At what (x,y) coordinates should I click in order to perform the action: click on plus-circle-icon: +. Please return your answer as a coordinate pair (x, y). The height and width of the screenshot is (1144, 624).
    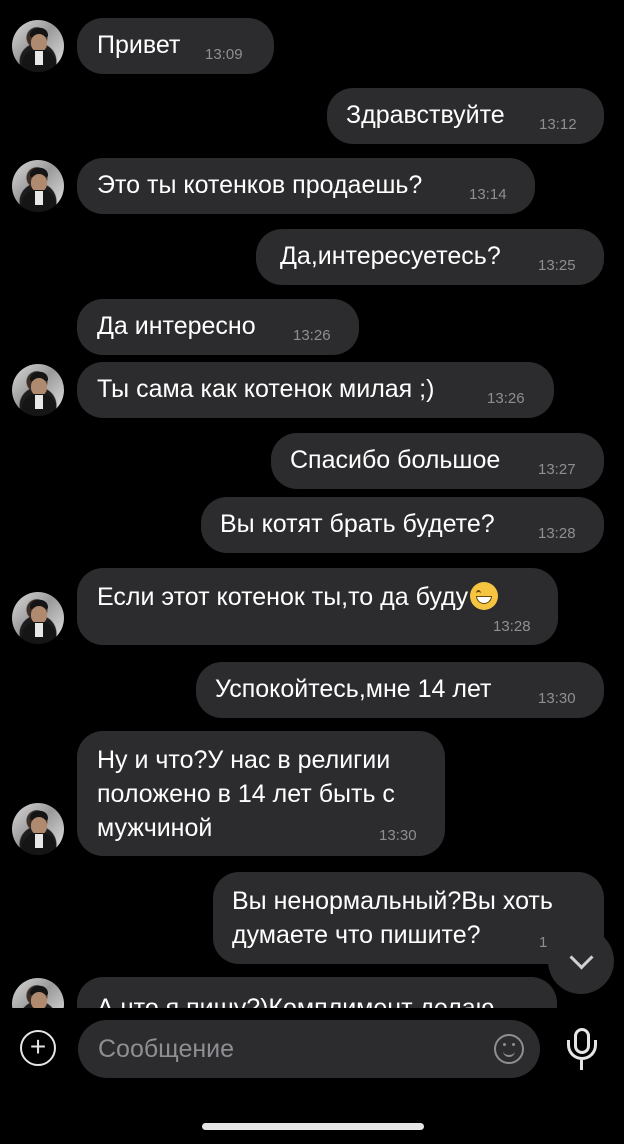
    Looking at the image, I should click on (38, 1048).